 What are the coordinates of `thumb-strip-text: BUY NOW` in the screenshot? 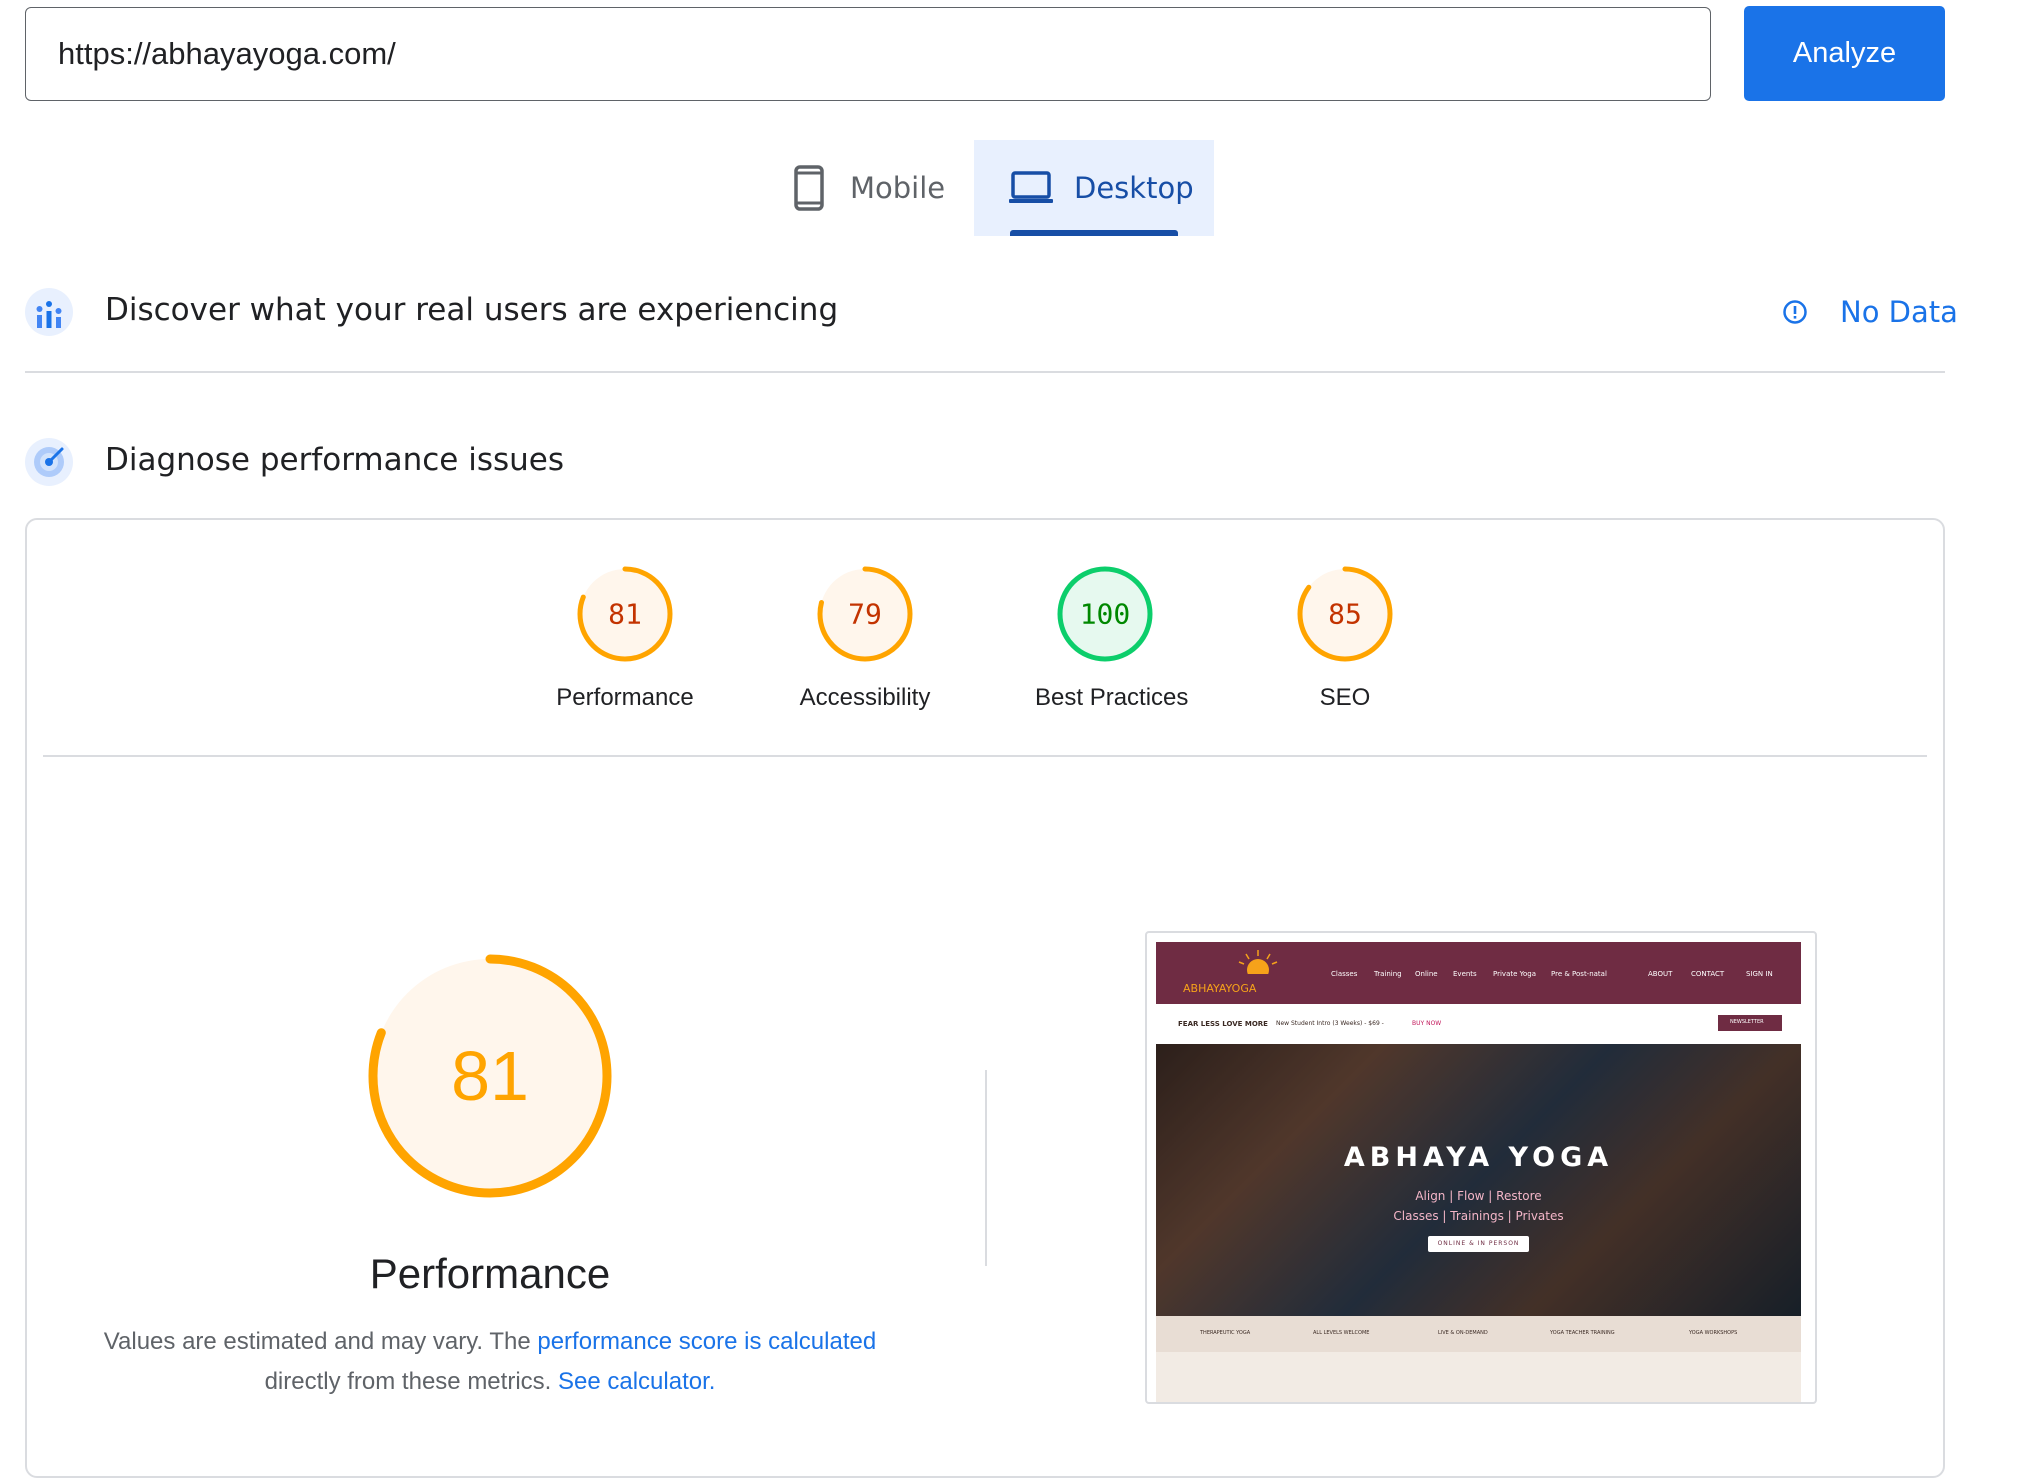 It's located at (1427, 1023).